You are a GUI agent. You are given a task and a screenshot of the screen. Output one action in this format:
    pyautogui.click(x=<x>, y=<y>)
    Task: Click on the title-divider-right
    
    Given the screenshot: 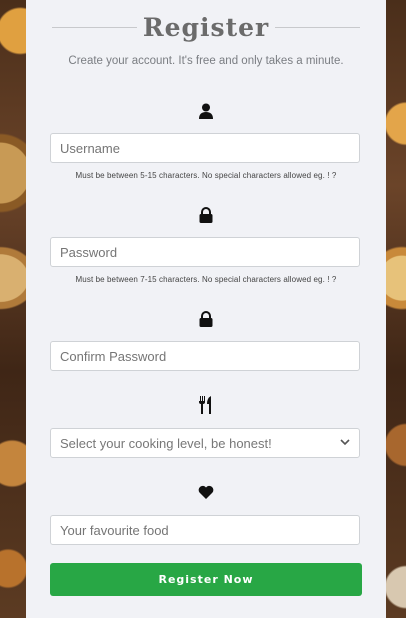 What is the action you would take?
    pyautogui.click(x=318, y=27)
    